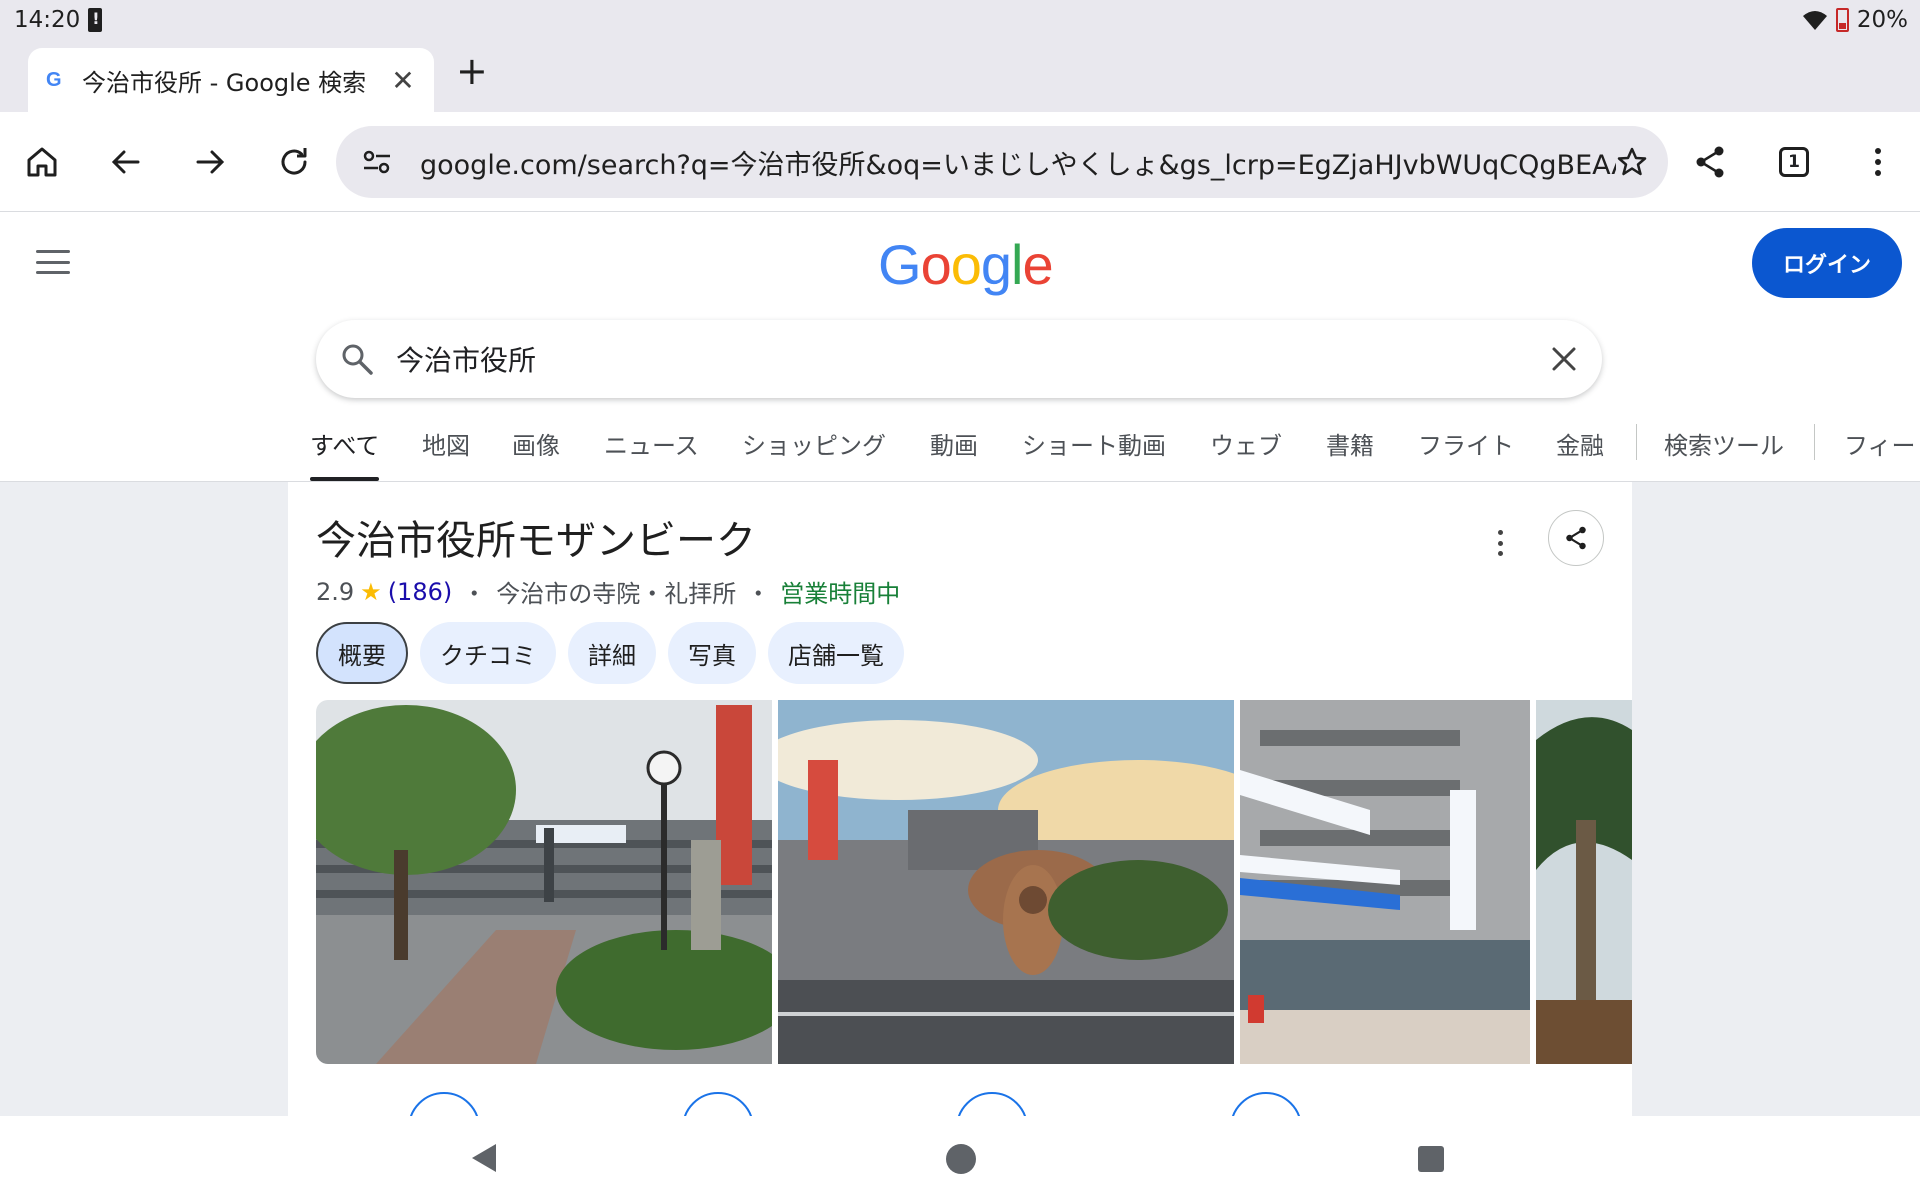  Describe the element at coordinates (488, 653) in the screenshot. I see `chip-reviews: クチコミ` at that location.